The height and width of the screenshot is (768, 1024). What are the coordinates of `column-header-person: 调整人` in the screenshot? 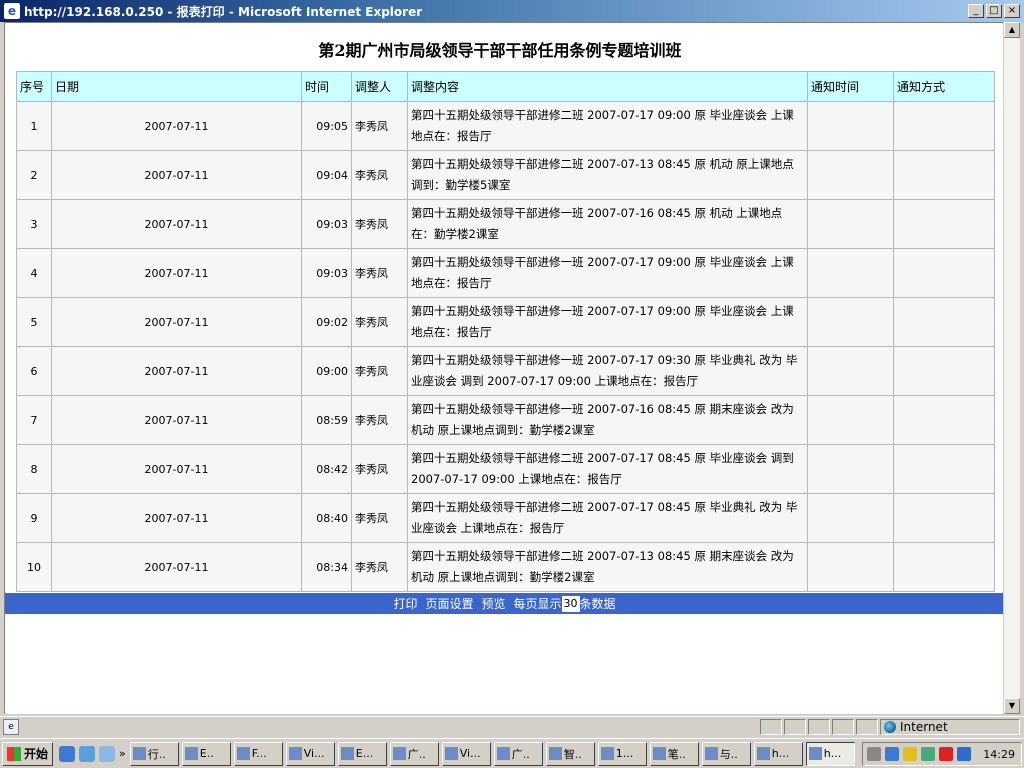 It's located at (379, 86).